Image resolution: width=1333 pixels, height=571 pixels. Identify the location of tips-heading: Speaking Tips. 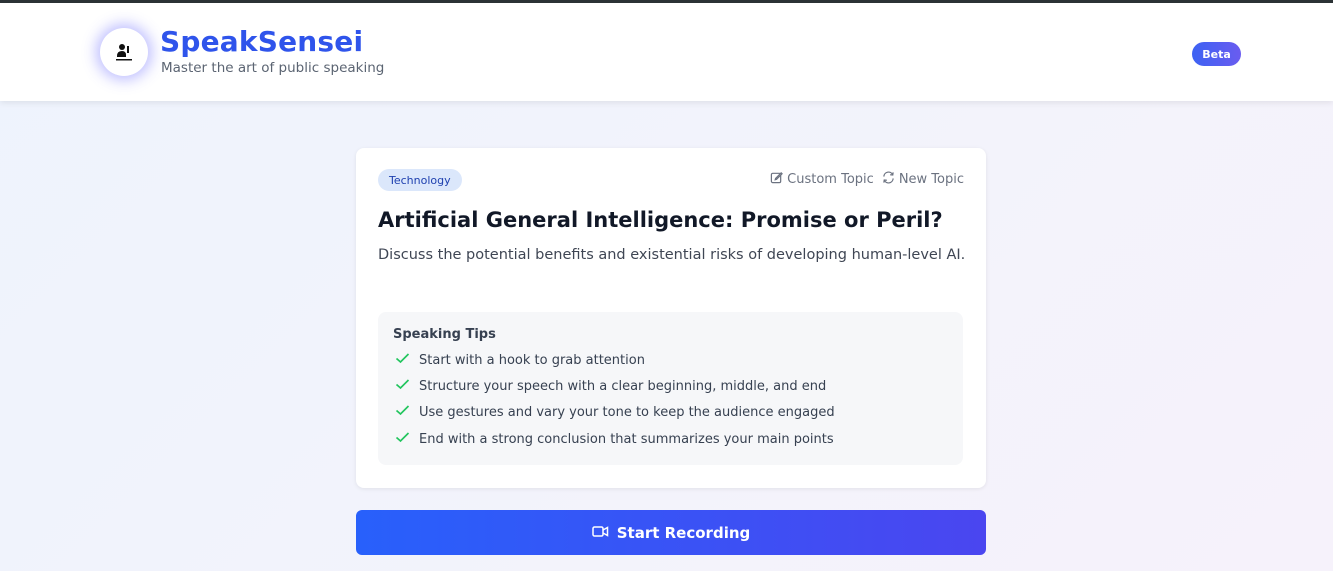
(444, 334).